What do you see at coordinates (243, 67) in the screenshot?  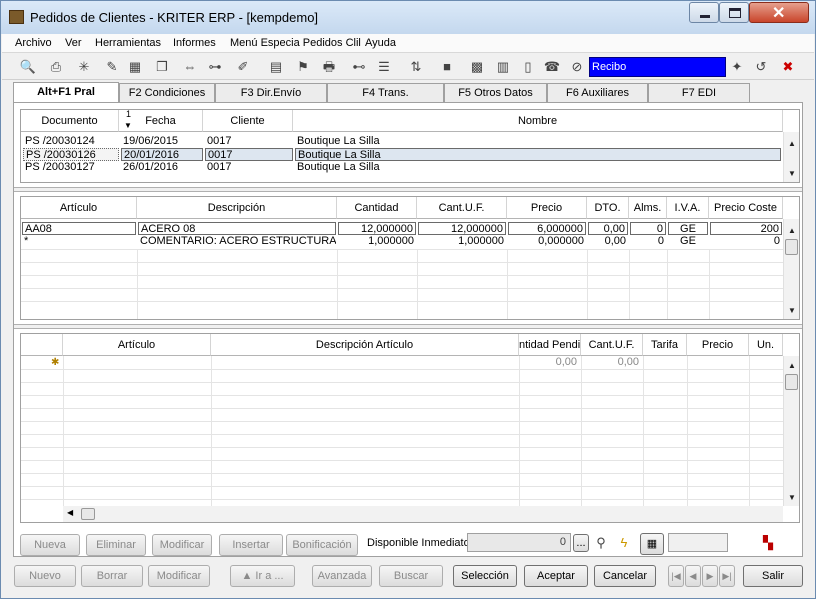 I see `note-icon: ✐` at bounding box center [243, 67].